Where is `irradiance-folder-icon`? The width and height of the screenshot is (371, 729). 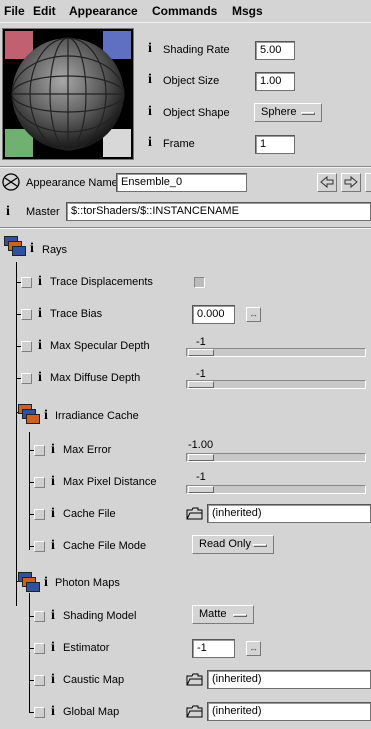
irradiance-folder-icon is located at coordinates (31, 415).